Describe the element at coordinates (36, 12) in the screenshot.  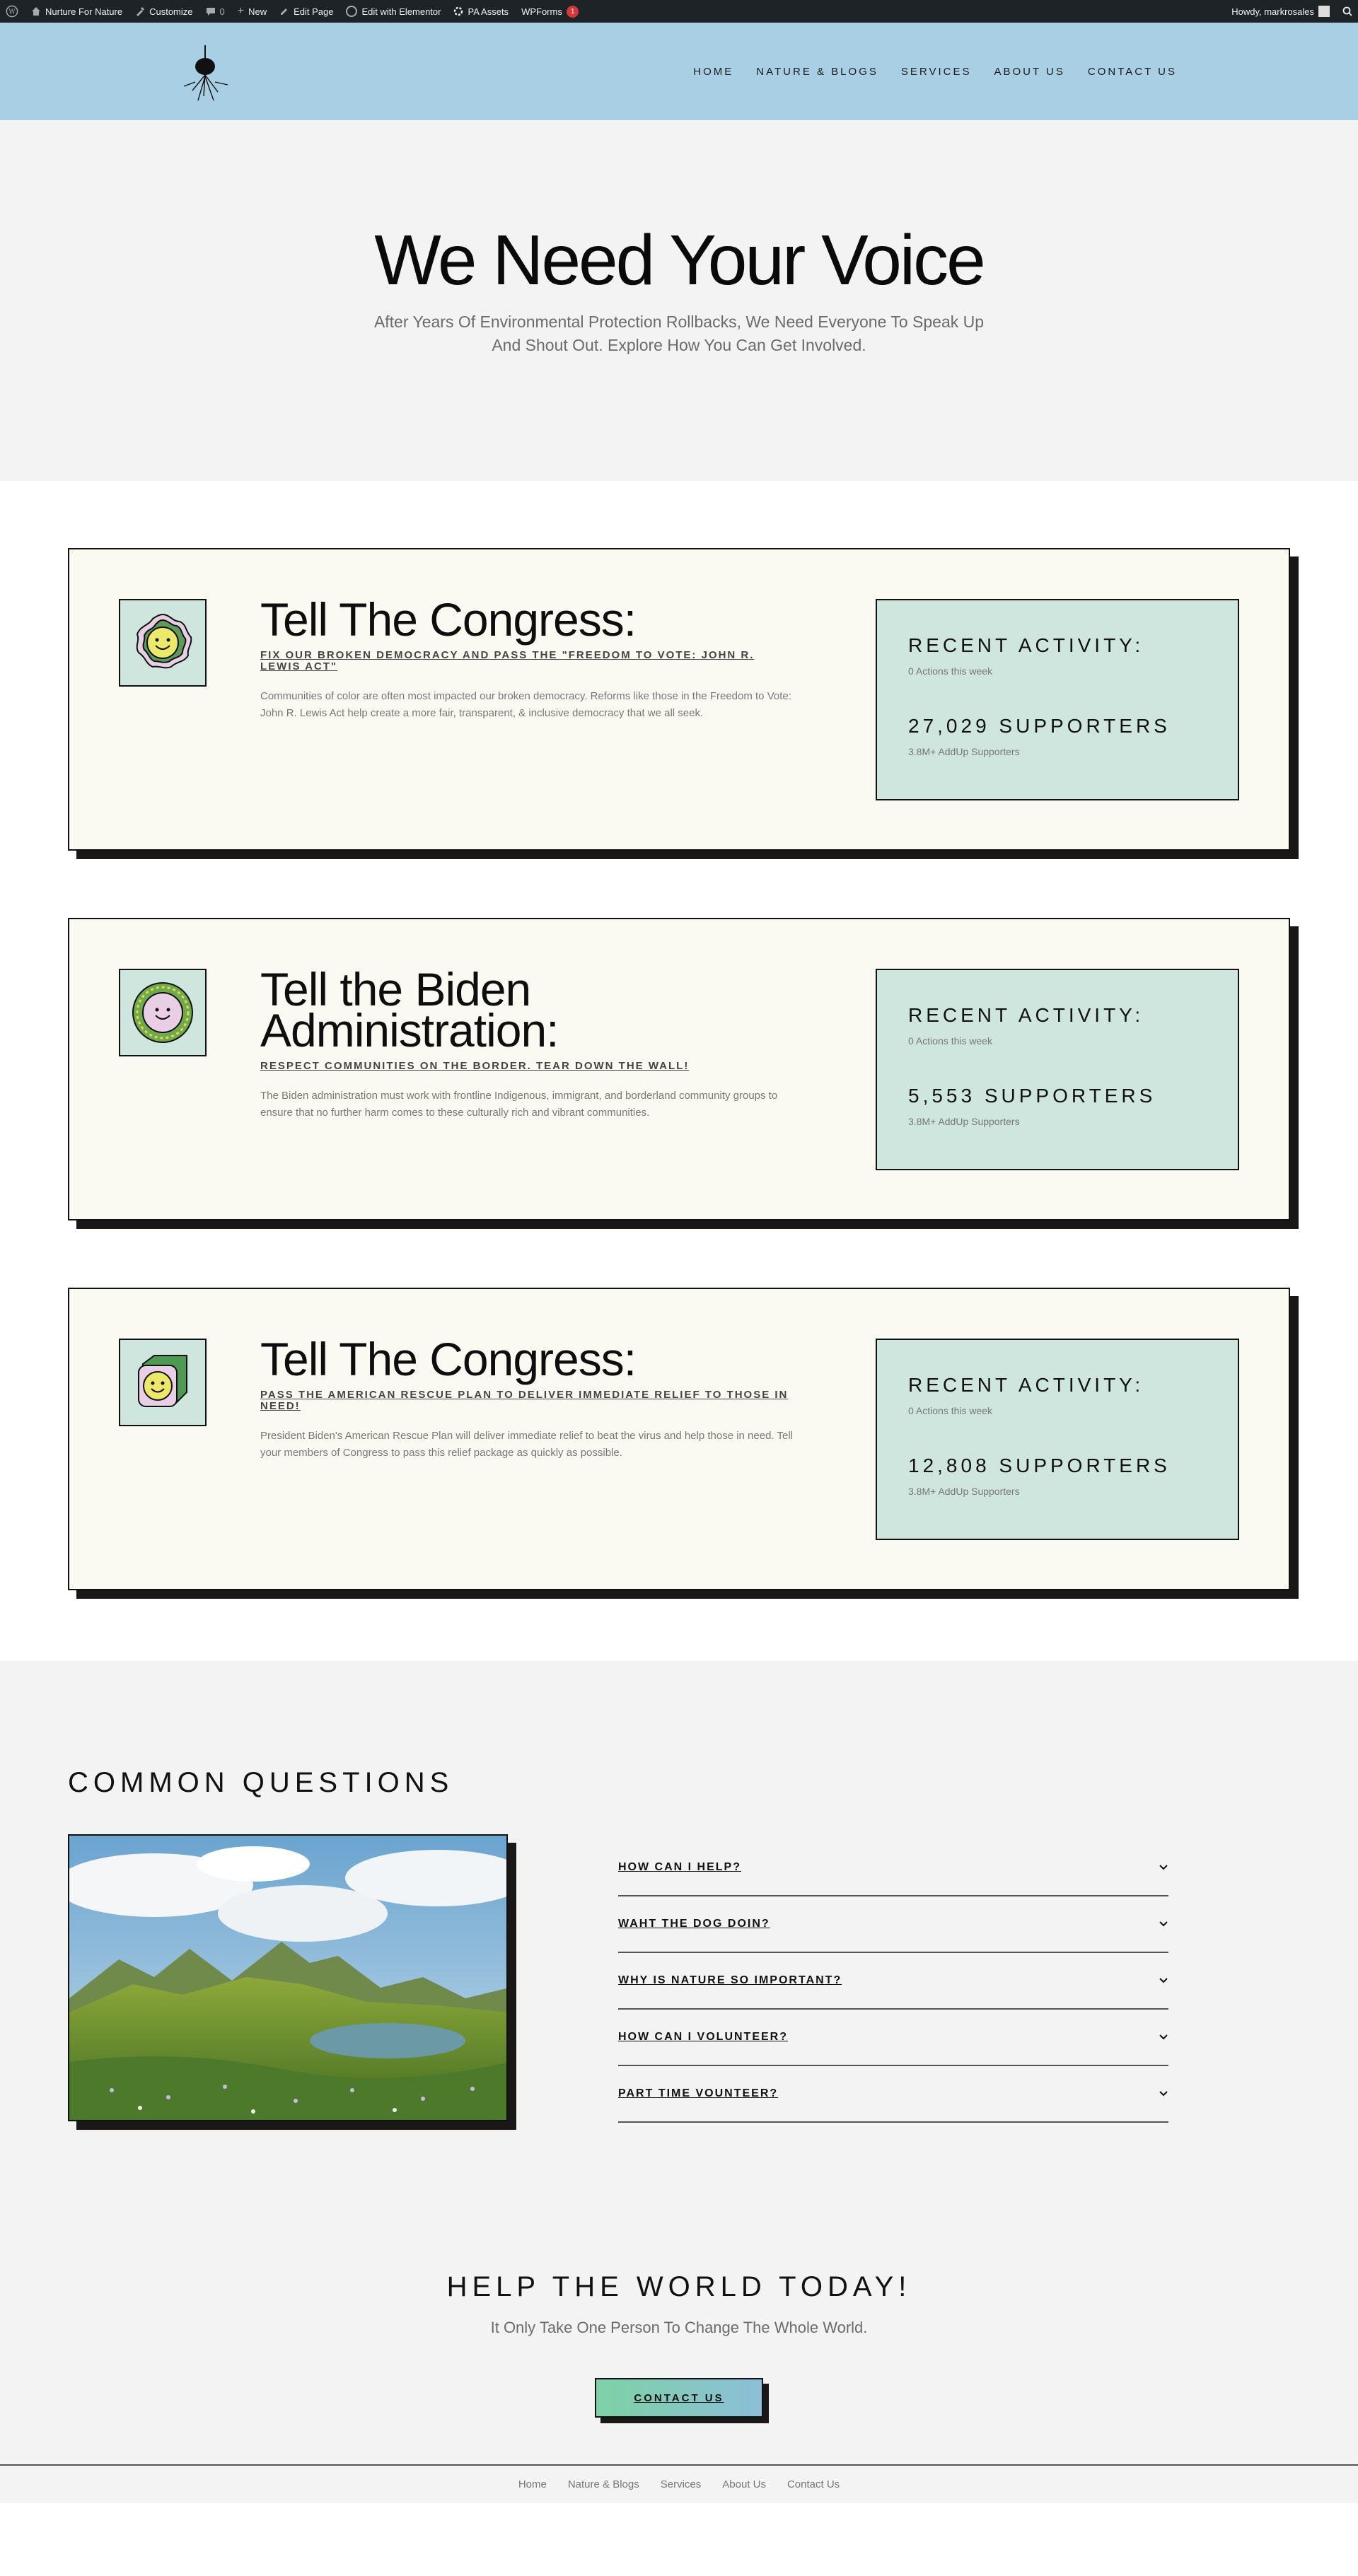
I see `home-icon` at that location.